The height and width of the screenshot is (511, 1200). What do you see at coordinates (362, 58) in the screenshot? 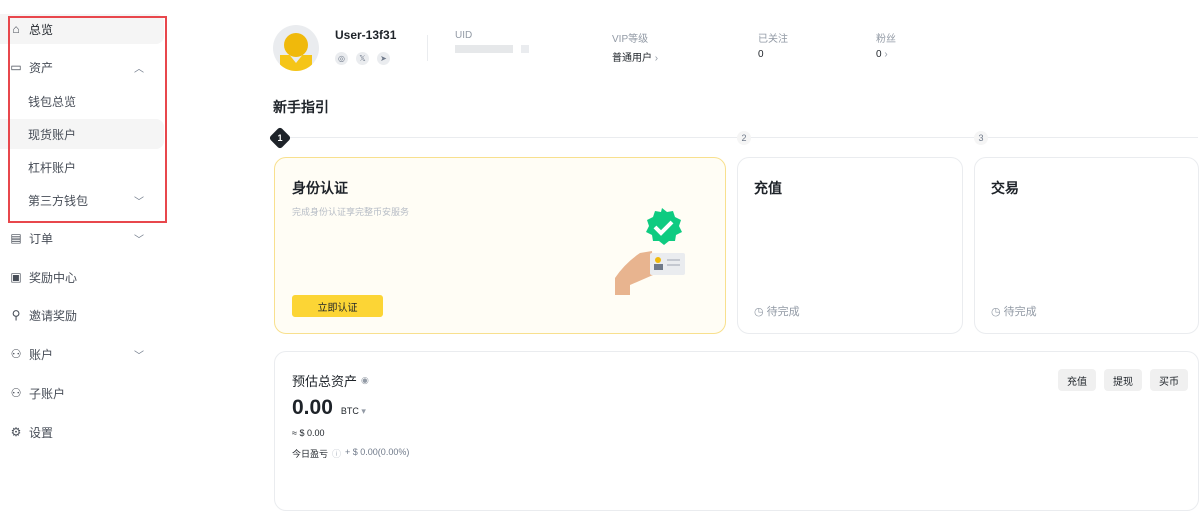
I see `x-icon: 𝕏` at bounding box center [362, 58].